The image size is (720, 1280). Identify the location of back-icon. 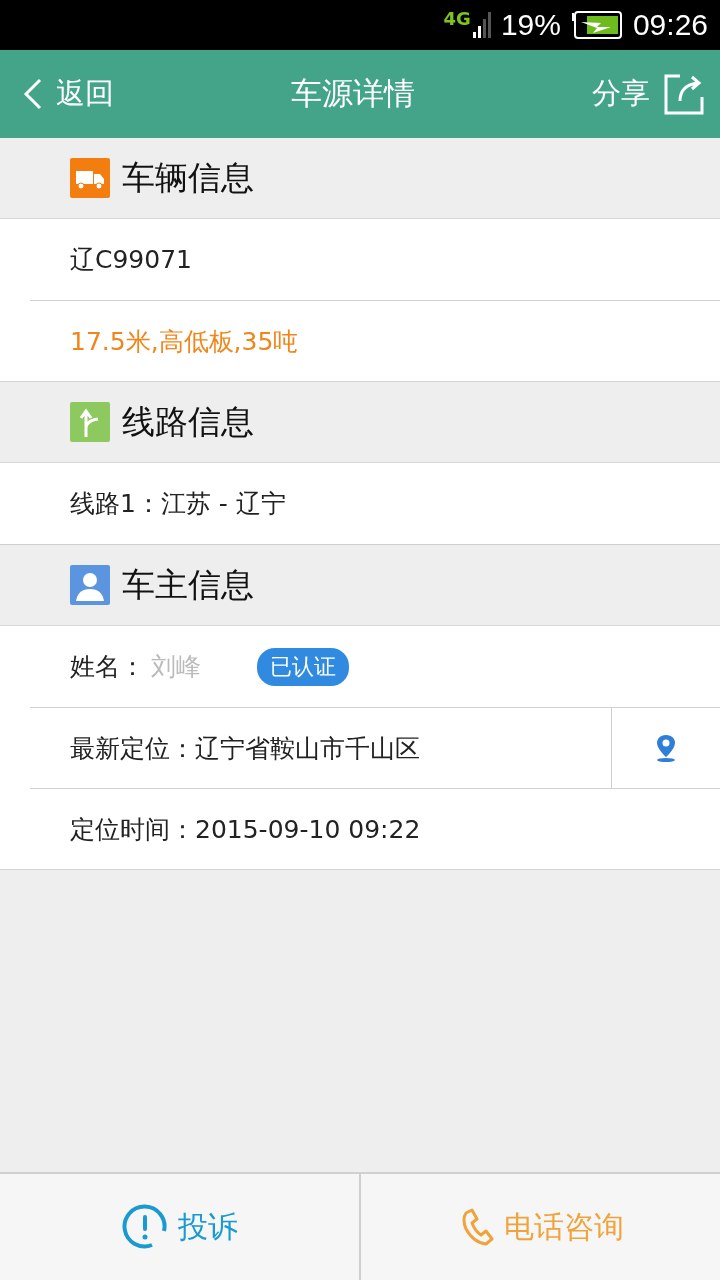
(32, 94).